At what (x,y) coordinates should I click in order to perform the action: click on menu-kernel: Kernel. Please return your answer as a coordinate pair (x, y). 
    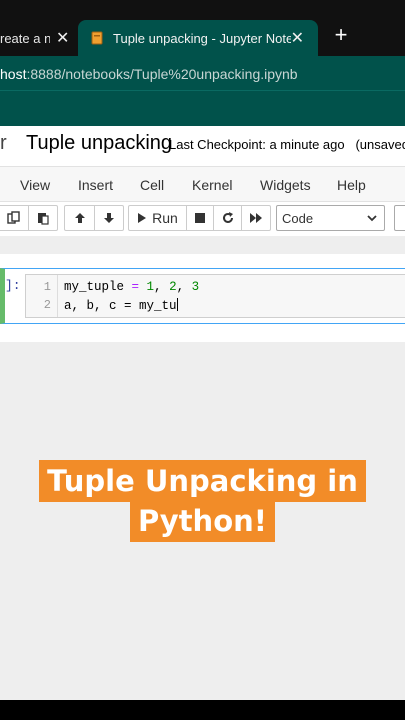
    Looking at the image, I should click on (212, 185).